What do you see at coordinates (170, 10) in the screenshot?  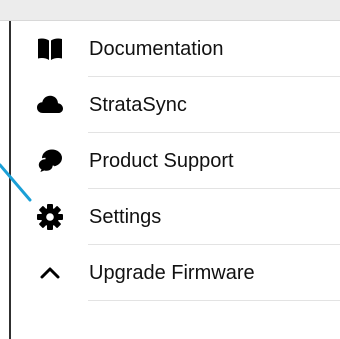 I see `top-bar` at bounding box center [170, 10].